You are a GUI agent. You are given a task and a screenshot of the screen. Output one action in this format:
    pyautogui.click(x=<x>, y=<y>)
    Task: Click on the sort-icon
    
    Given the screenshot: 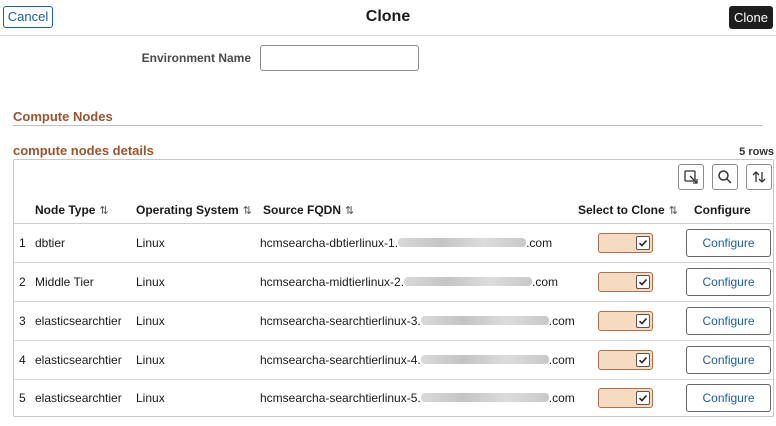 What is the action you would take?
    pyautogui.click(x=759, y=177)
    